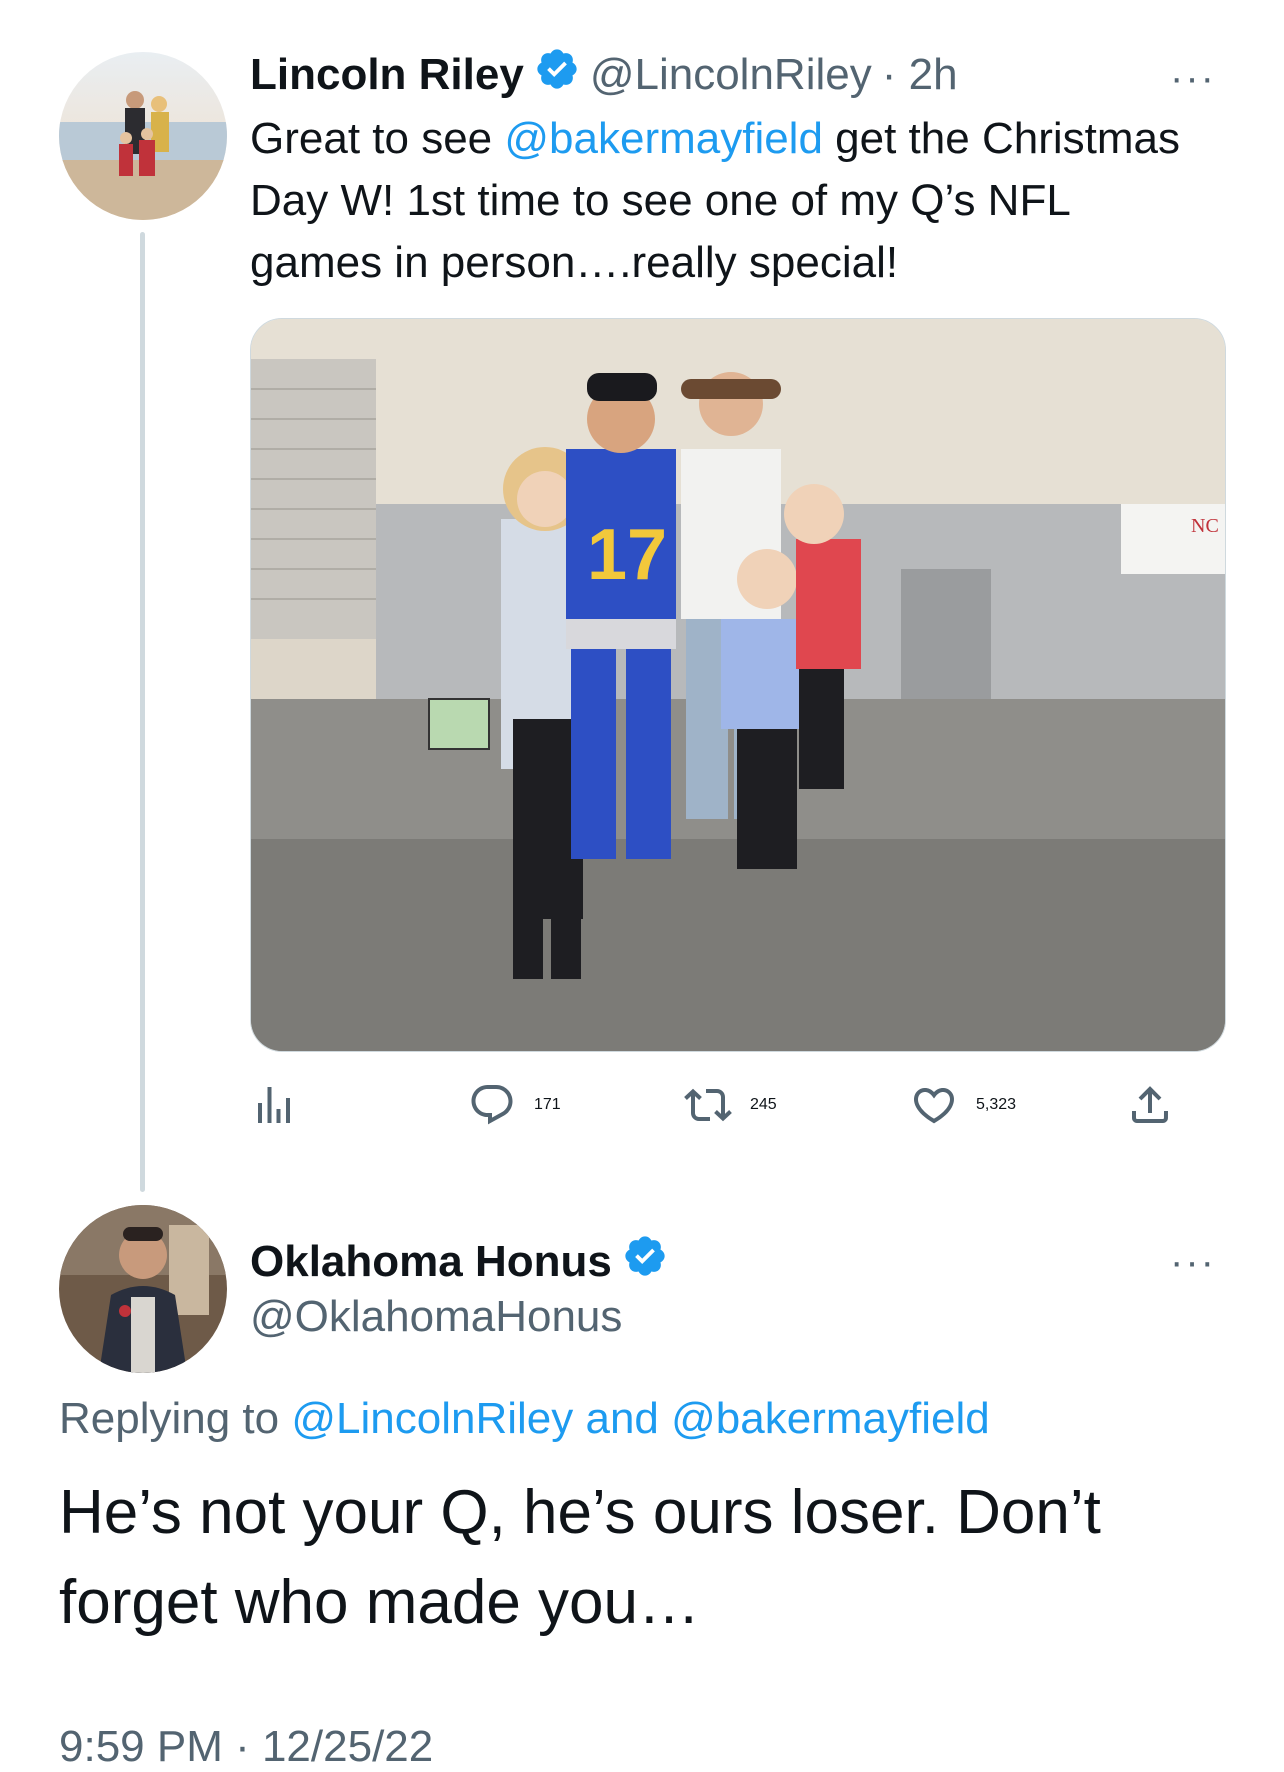 The width and height of the screenshot is (1284, 1772). Describe the element at coordinates (1193, 1262) in the screenshot. I see `reply-more-icon: ···` at that location.